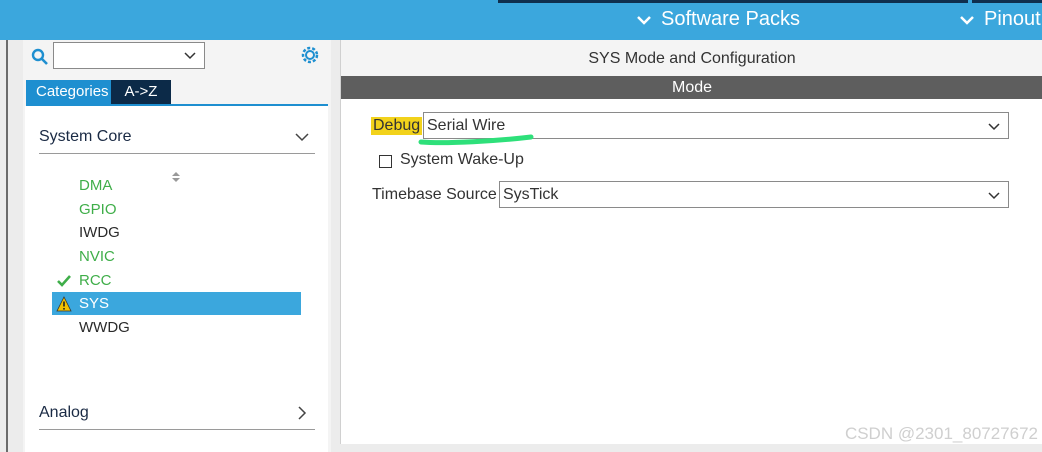 Image resolution: width=1042 pixels, height=452 pixels. Describe the element at coordinates (691, 87) in the screenshot. I see `mode-section-header: Mode` at that location.